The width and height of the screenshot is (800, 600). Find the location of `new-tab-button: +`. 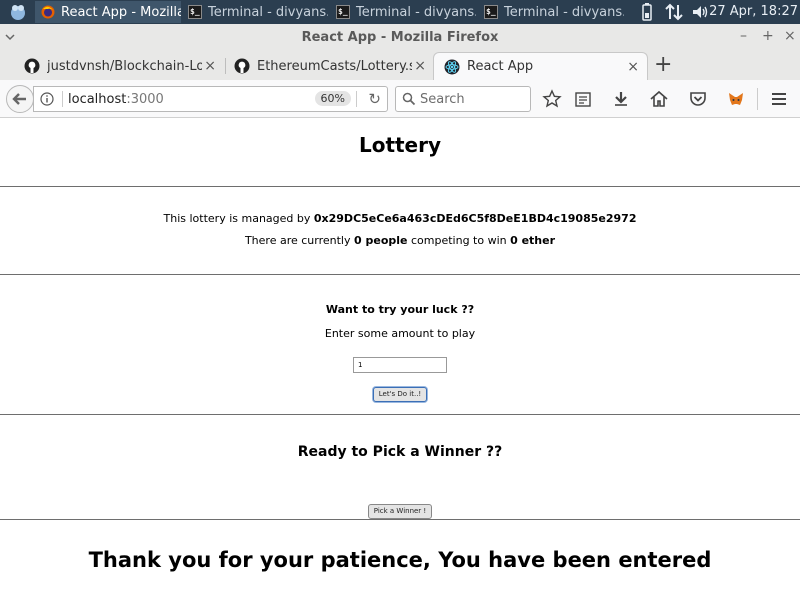

new-tab-button: + is located at coordinates (663, 64).